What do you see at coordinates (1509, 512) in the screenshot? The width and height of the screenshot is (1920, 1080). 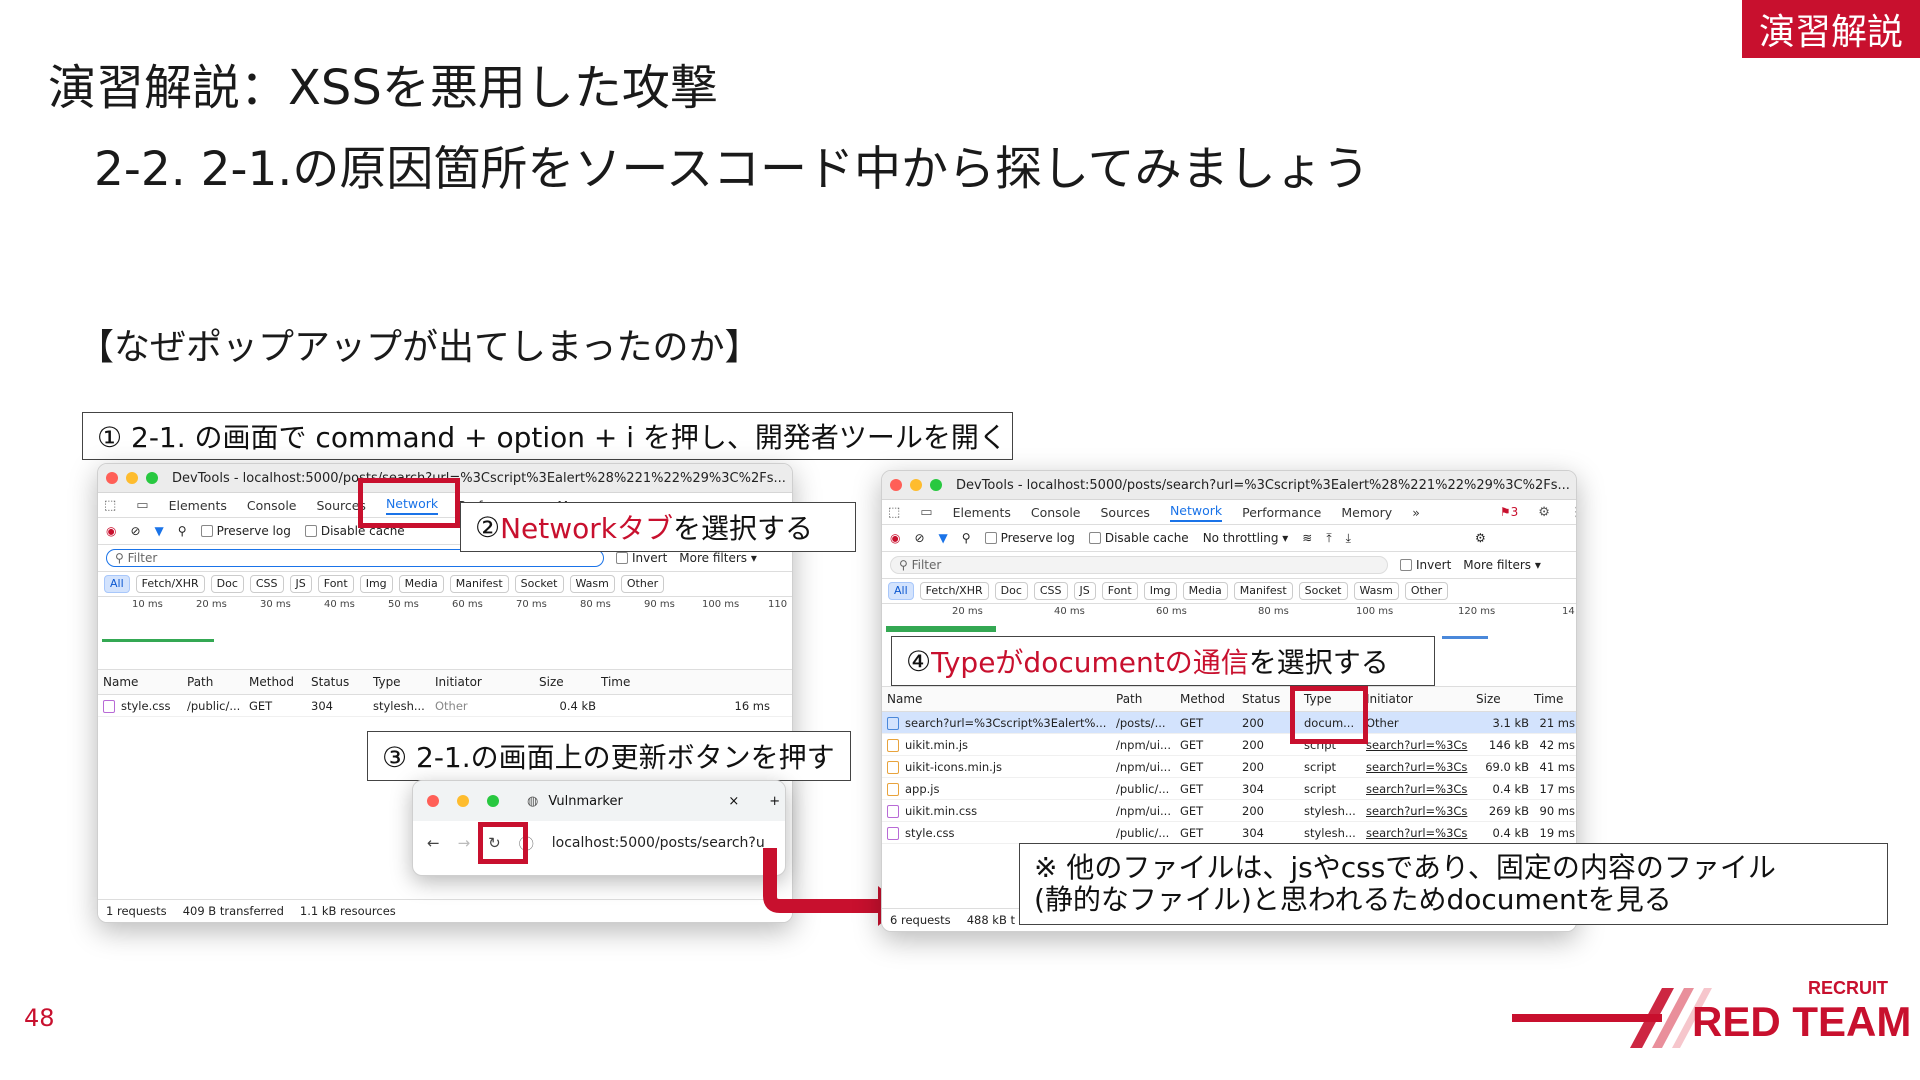 I see `issues-badge: ⚑3` at bounding box center [1509, 512].